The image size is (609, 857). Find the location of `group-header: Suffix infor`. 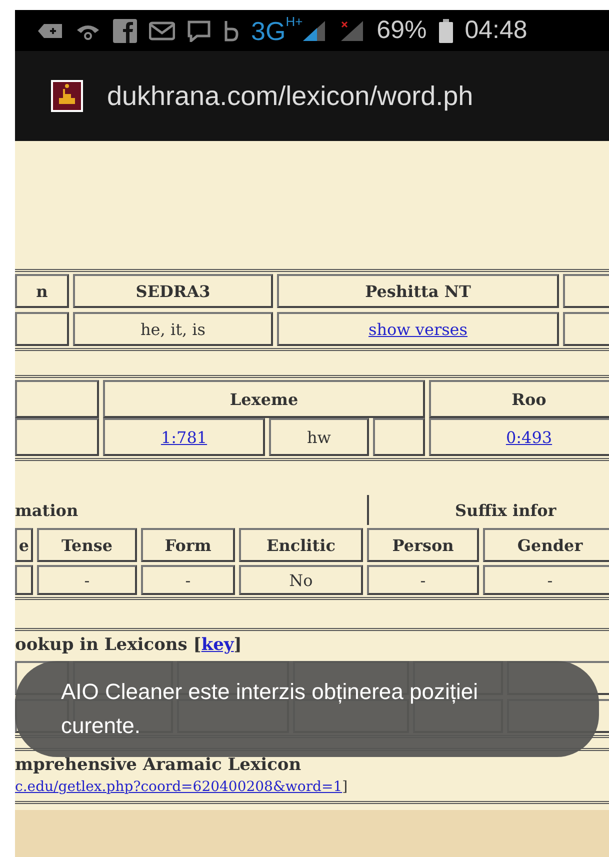

group-header: Suffix infor is located at coordinates (488, 510).